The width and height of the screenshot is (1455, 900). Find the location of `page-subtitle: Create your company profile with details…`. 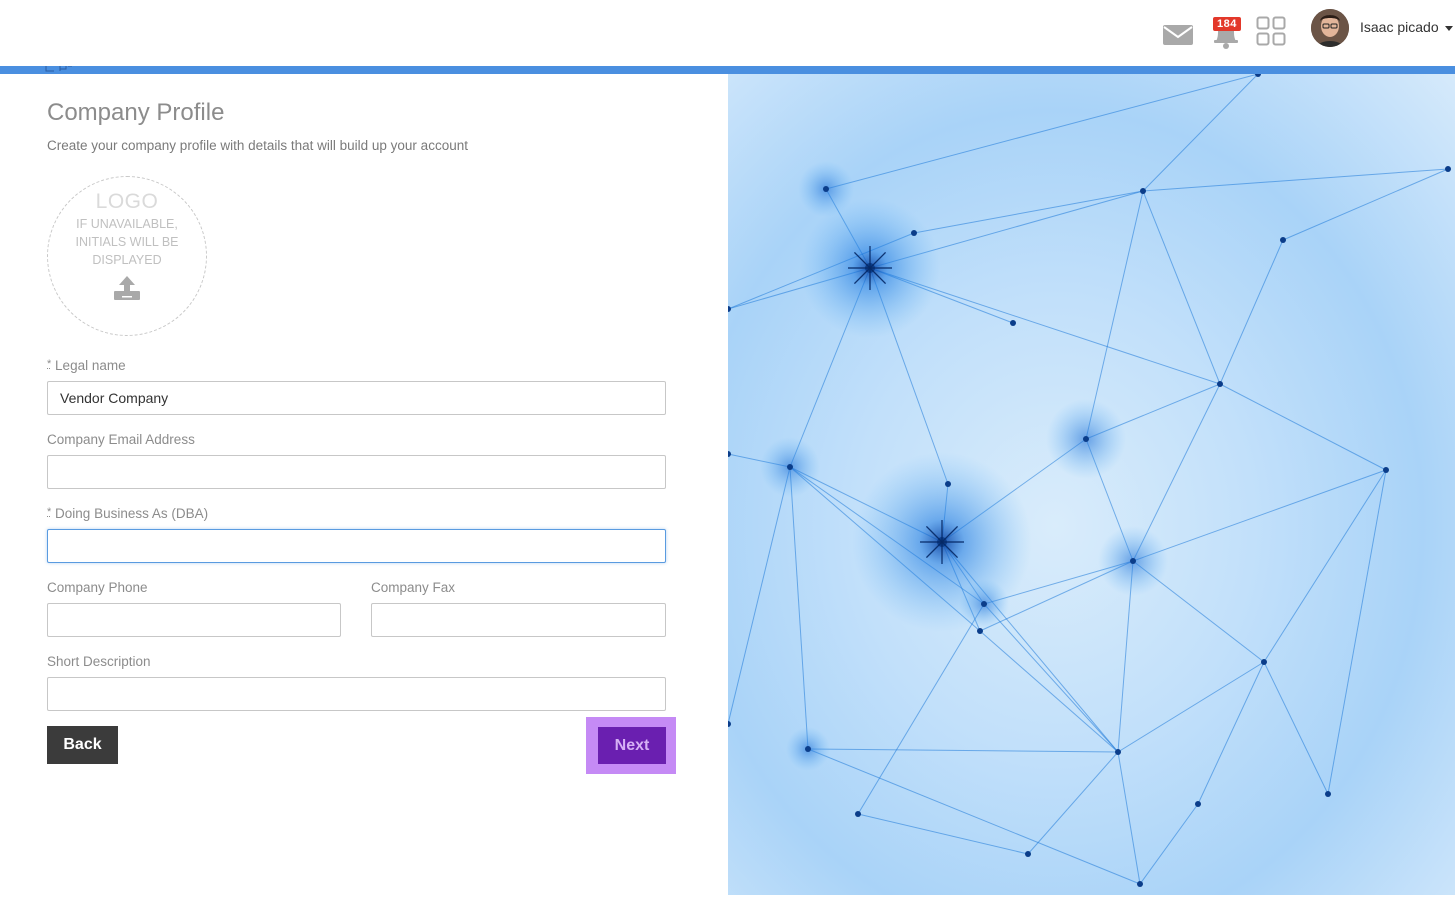

page-subtitle: Create your company profile with details… is located at coordinates (257, 145).